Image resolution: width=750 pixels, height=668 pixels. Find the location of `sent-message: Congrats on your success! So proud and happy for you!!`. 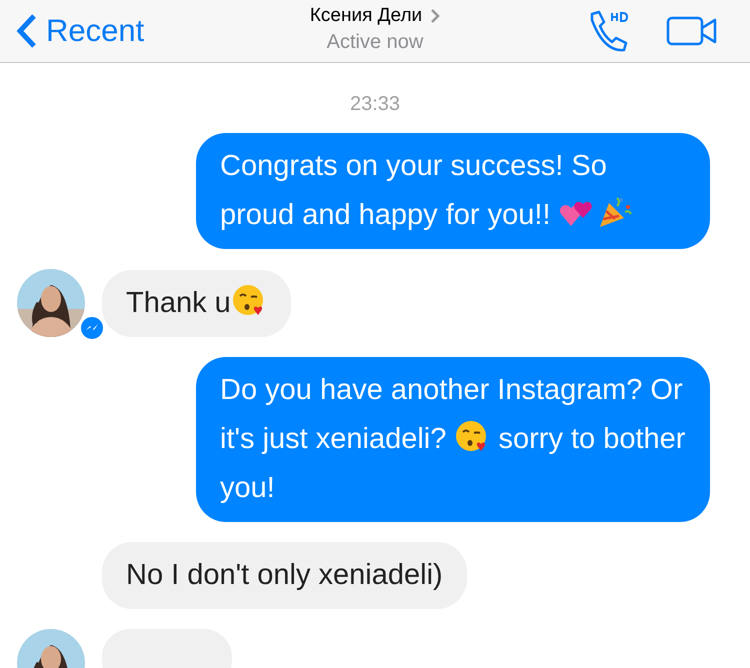

sent-message: Congrats on your success! So proud and happy for you!! is located at coordinates (453, 191).